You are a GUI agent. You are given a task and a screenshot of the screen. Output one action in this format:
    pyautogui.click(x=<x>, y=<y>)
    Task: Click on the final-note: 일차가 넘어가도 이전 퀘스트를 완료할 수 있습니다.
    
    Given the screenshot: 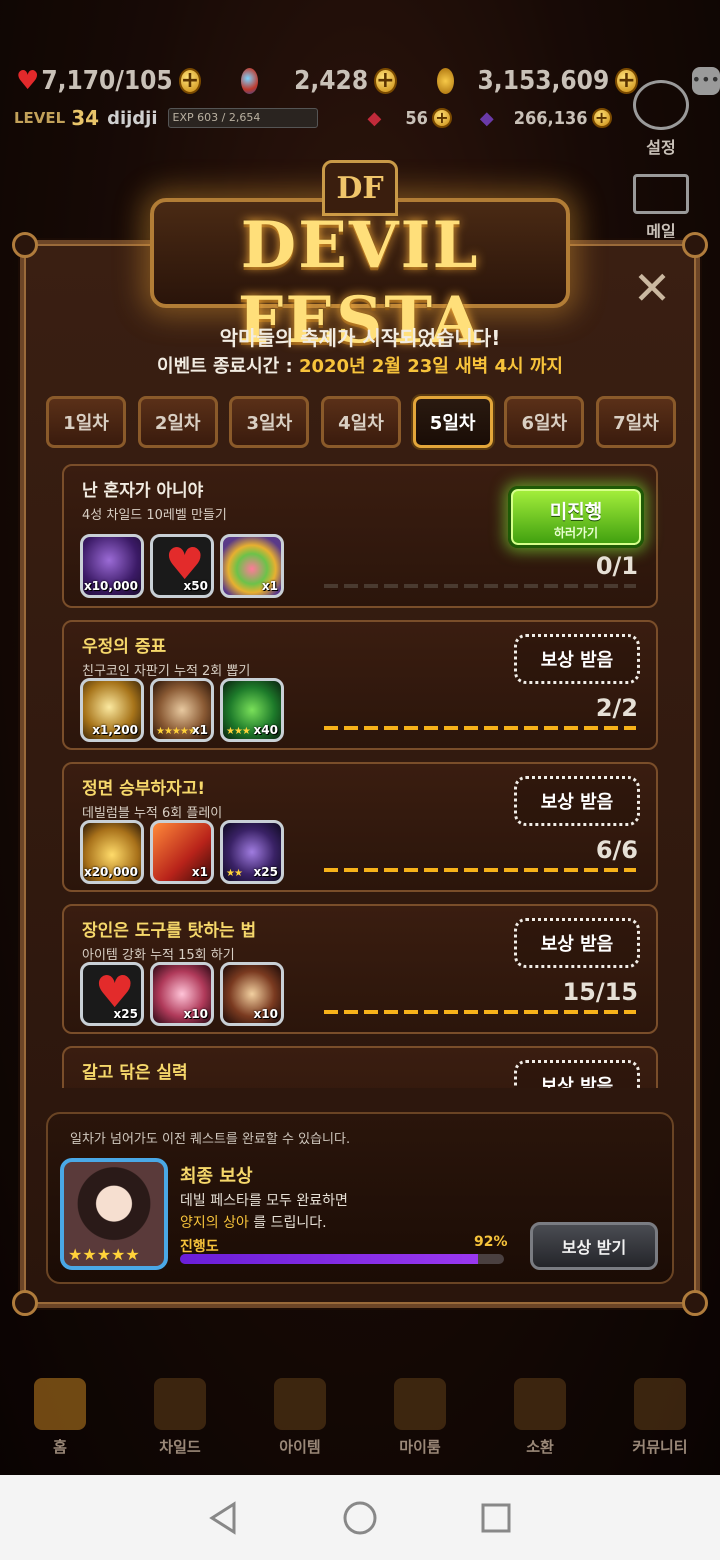 What is the action you would take?
    pyautogui.click(x=210, y=1139)
    